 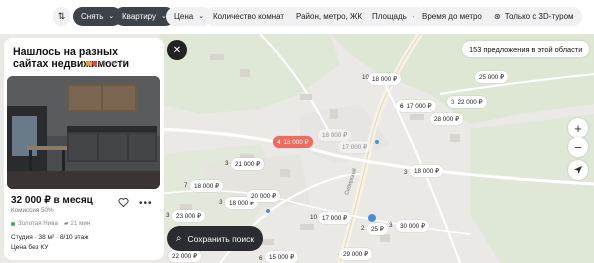 What do you see at coordinates (66, 224) in the screenshot?
I see `car-icon: ▰` at bounding box center [66, 224].